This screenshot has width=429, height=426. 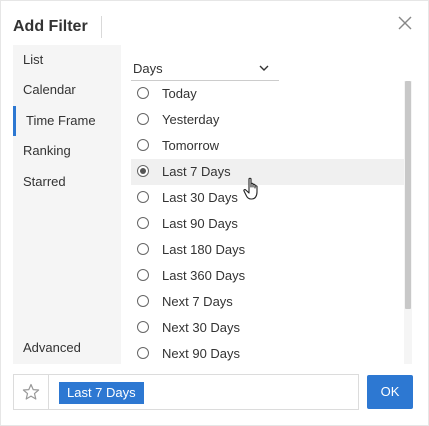 I want to click on option-next-90-days: Next 90 Days, so click(x=267, y=352).